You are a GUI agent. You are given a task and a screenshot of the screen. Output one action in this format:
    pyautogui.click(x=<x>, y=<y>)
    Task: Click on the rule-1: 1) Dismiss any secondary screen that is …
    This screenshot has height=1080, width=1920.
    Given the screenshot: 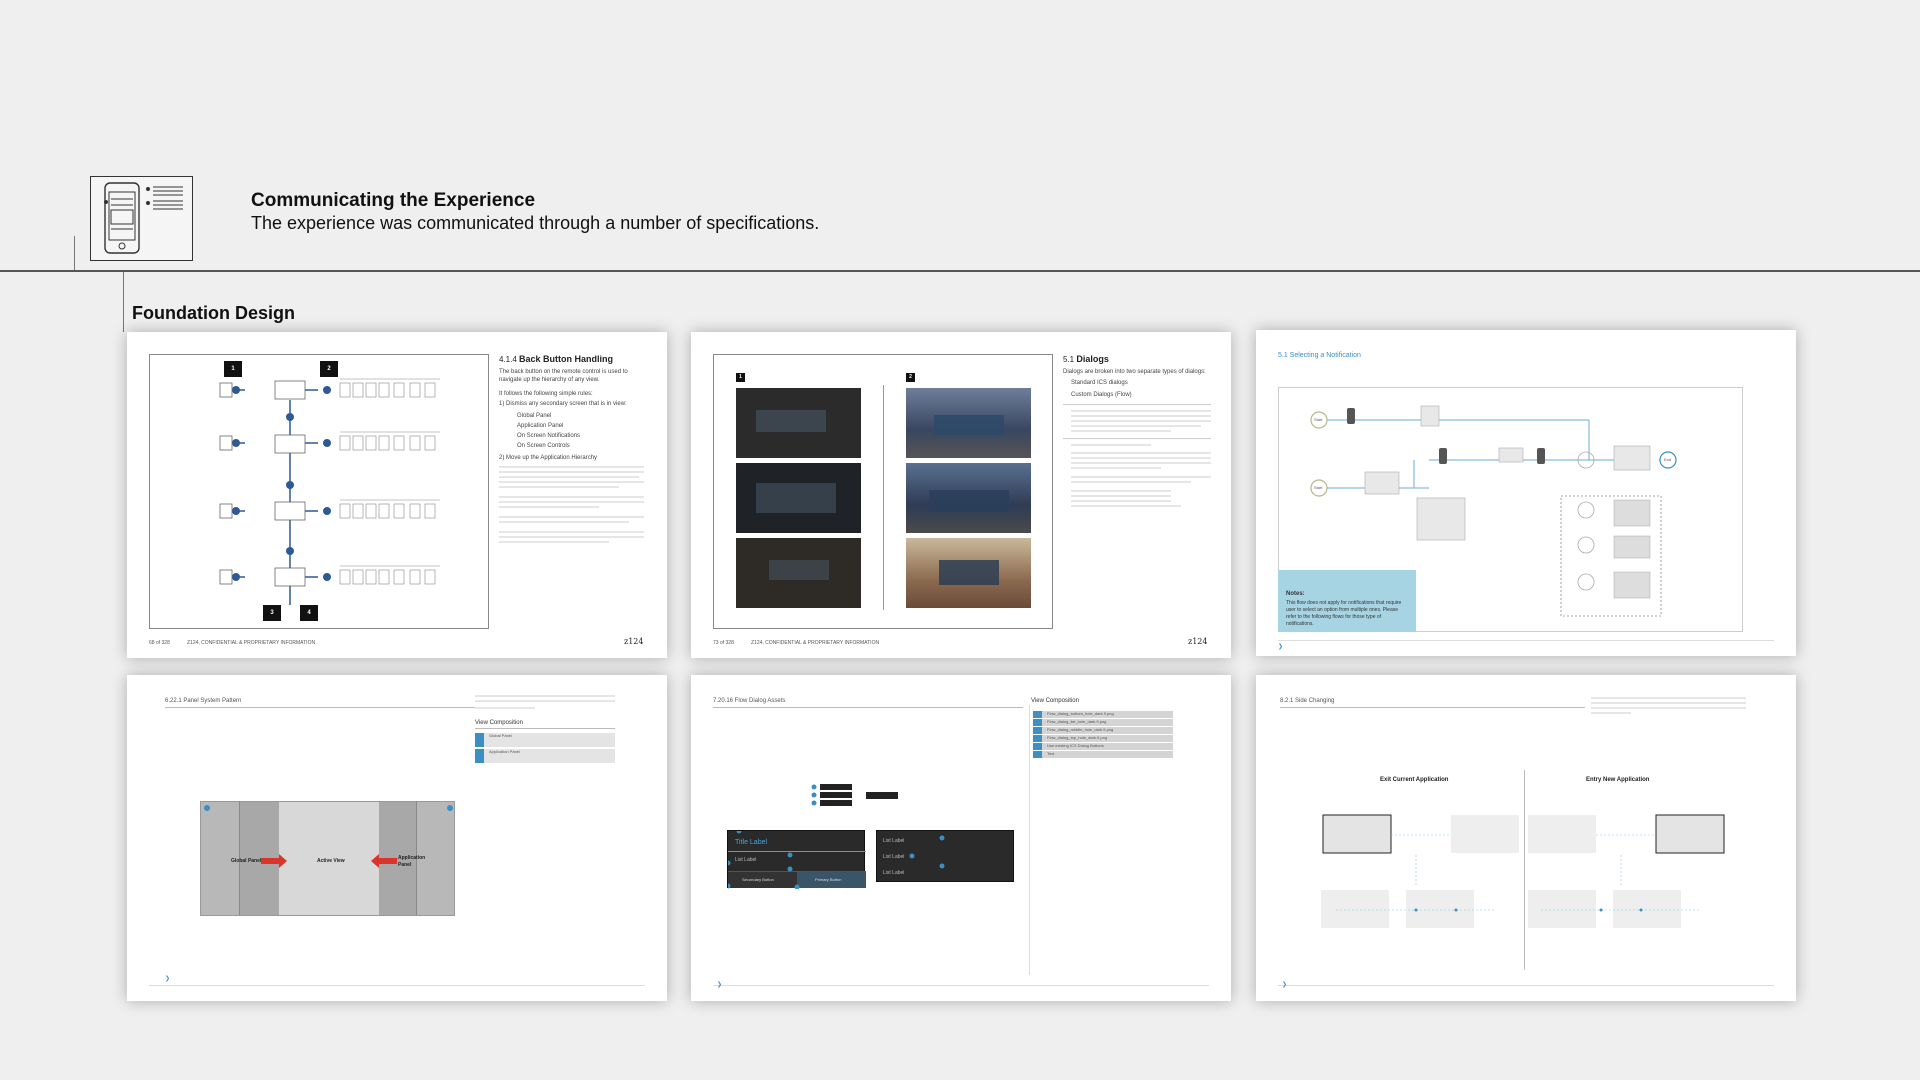 What is the action you would take?
    pyautogui.click(x=563, y=404)
    